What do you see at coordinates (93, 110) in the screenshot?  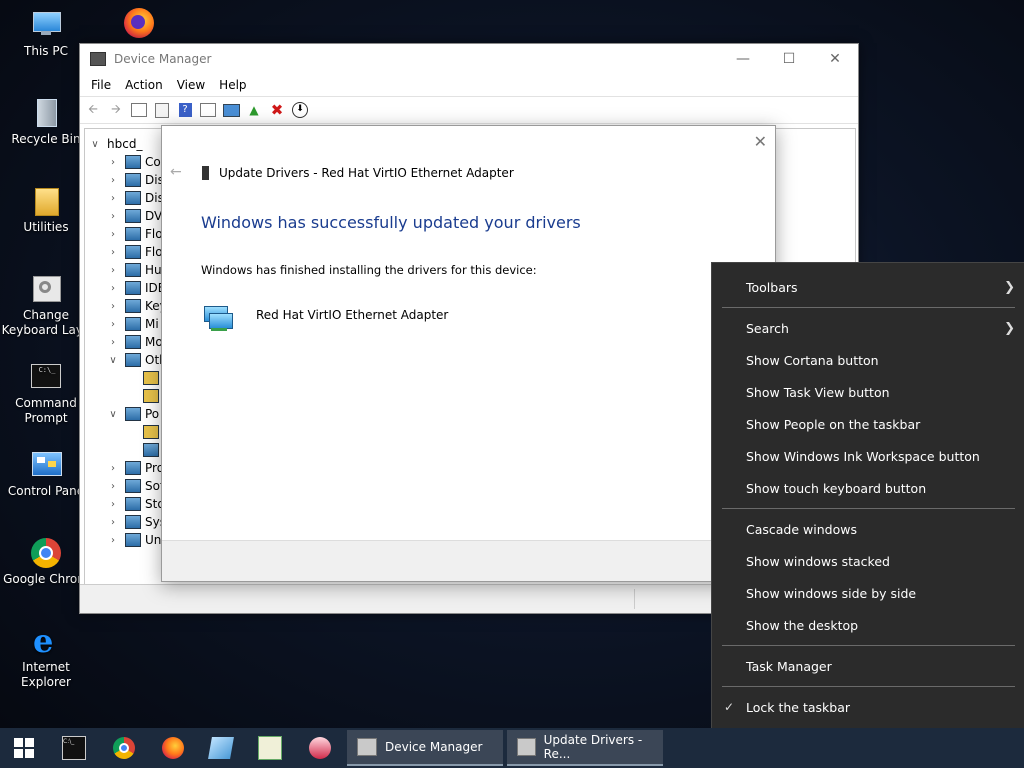 I see `back-arrow-icon: 🡨` at bounding box center [93, 110].